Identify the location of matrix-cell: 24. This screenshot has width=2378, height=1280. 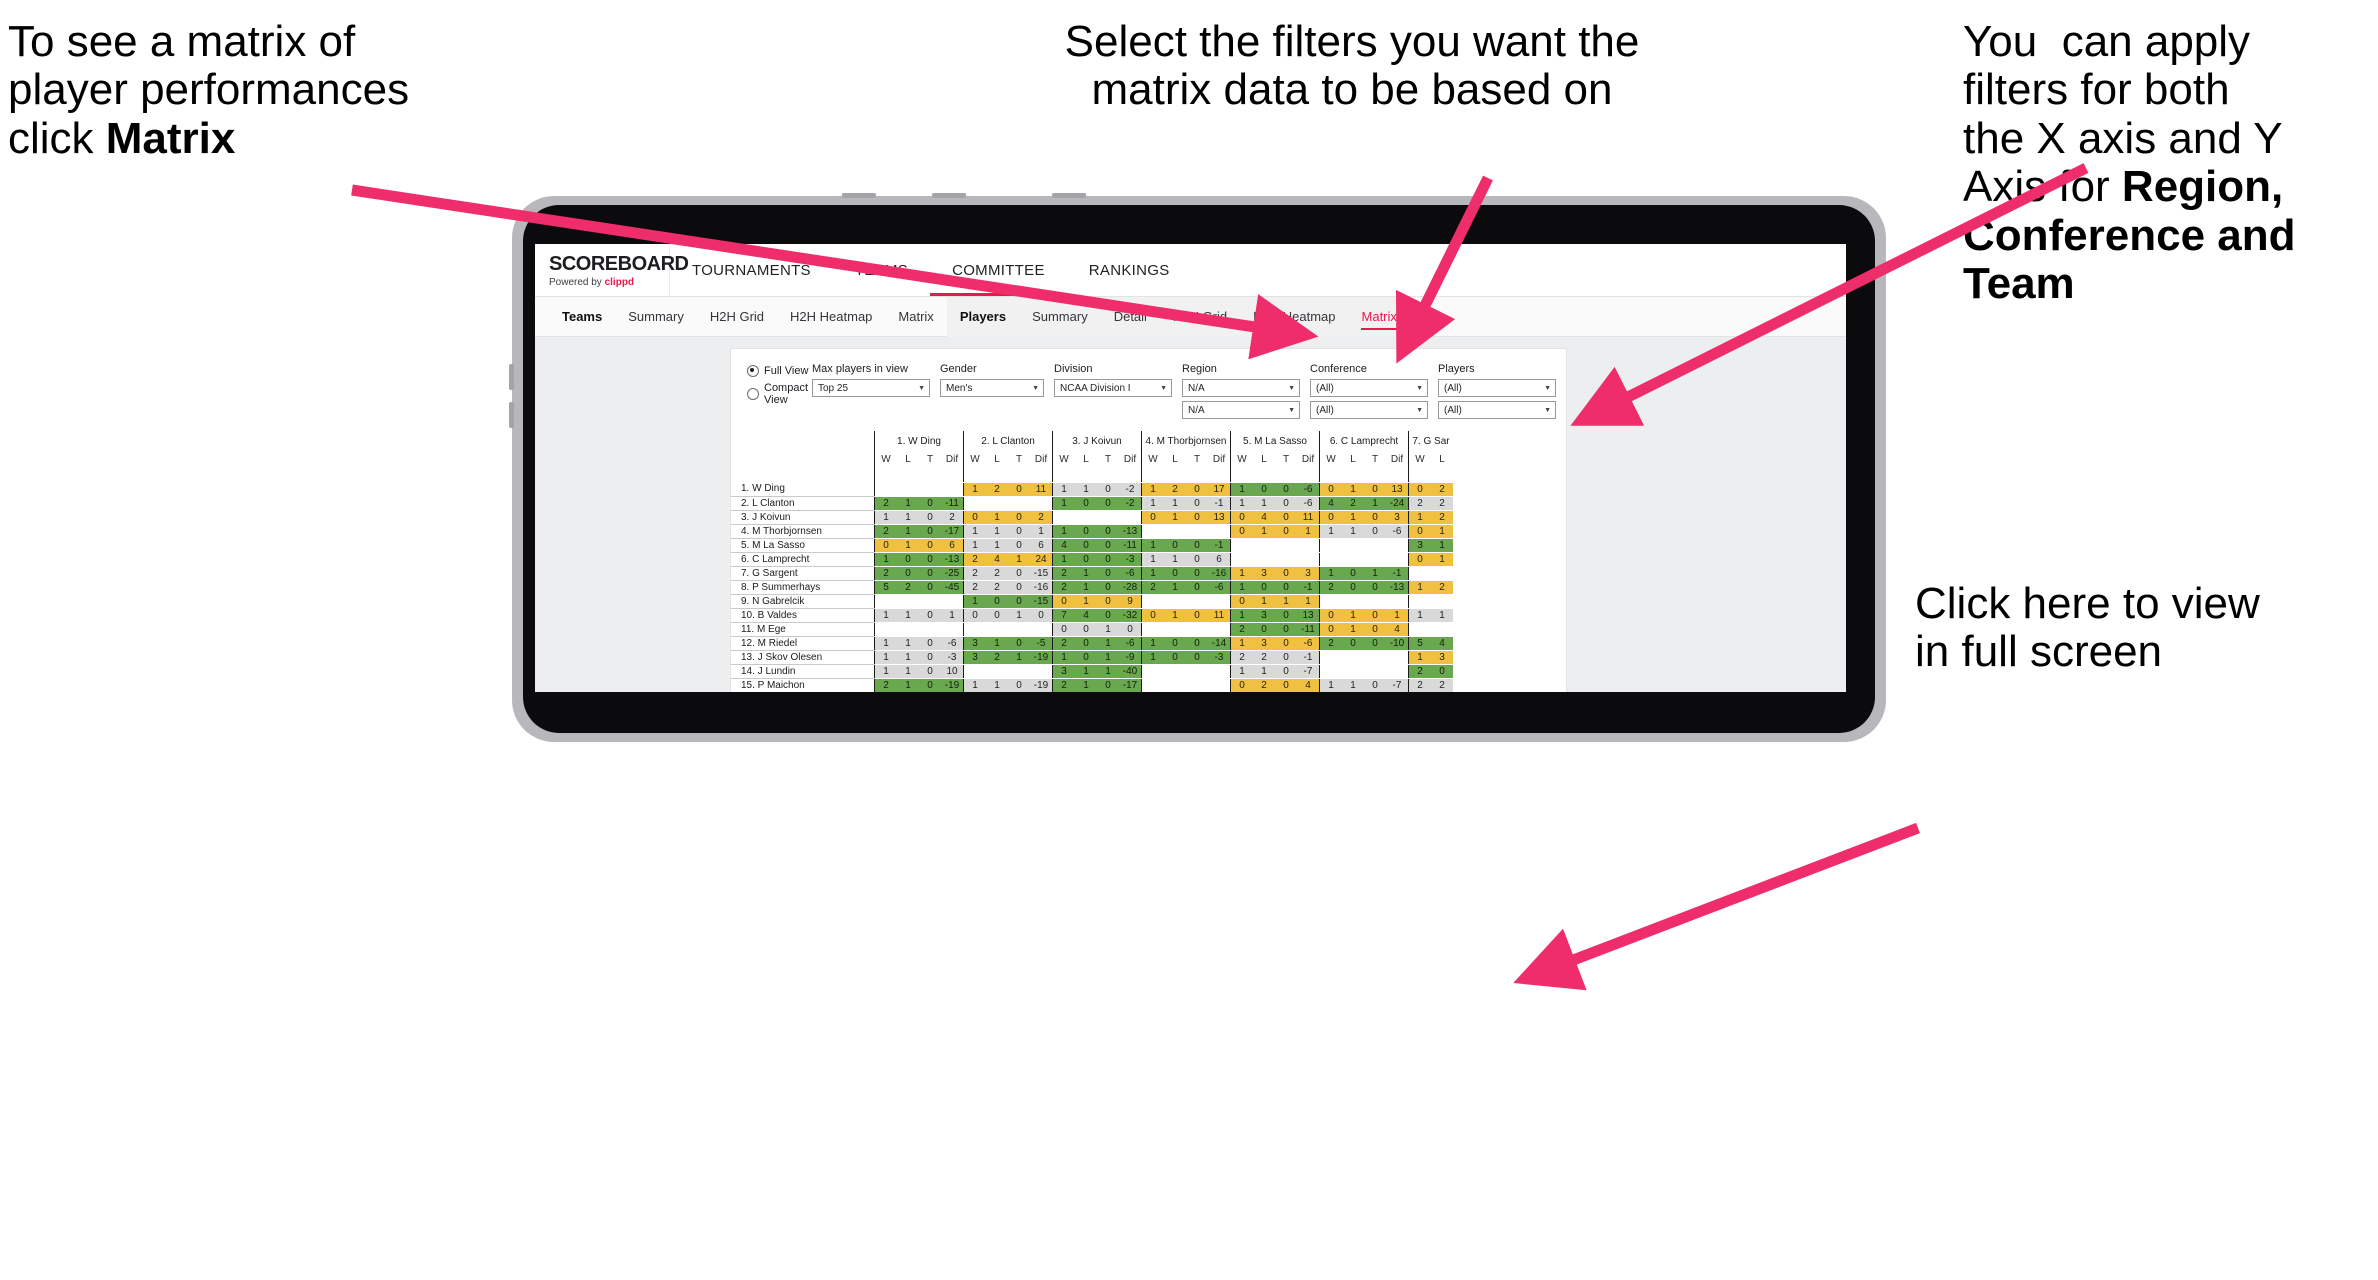
(1041, 559).